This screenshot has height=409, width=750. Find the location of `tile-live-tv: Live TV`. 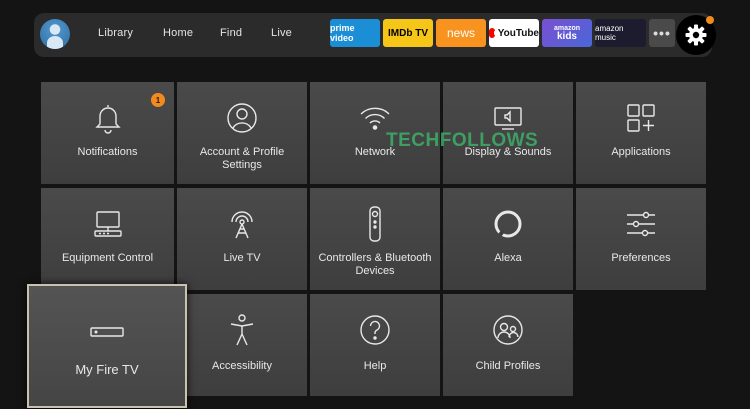

tile-live-tv: Live TV is located at coordinates (242, 239).